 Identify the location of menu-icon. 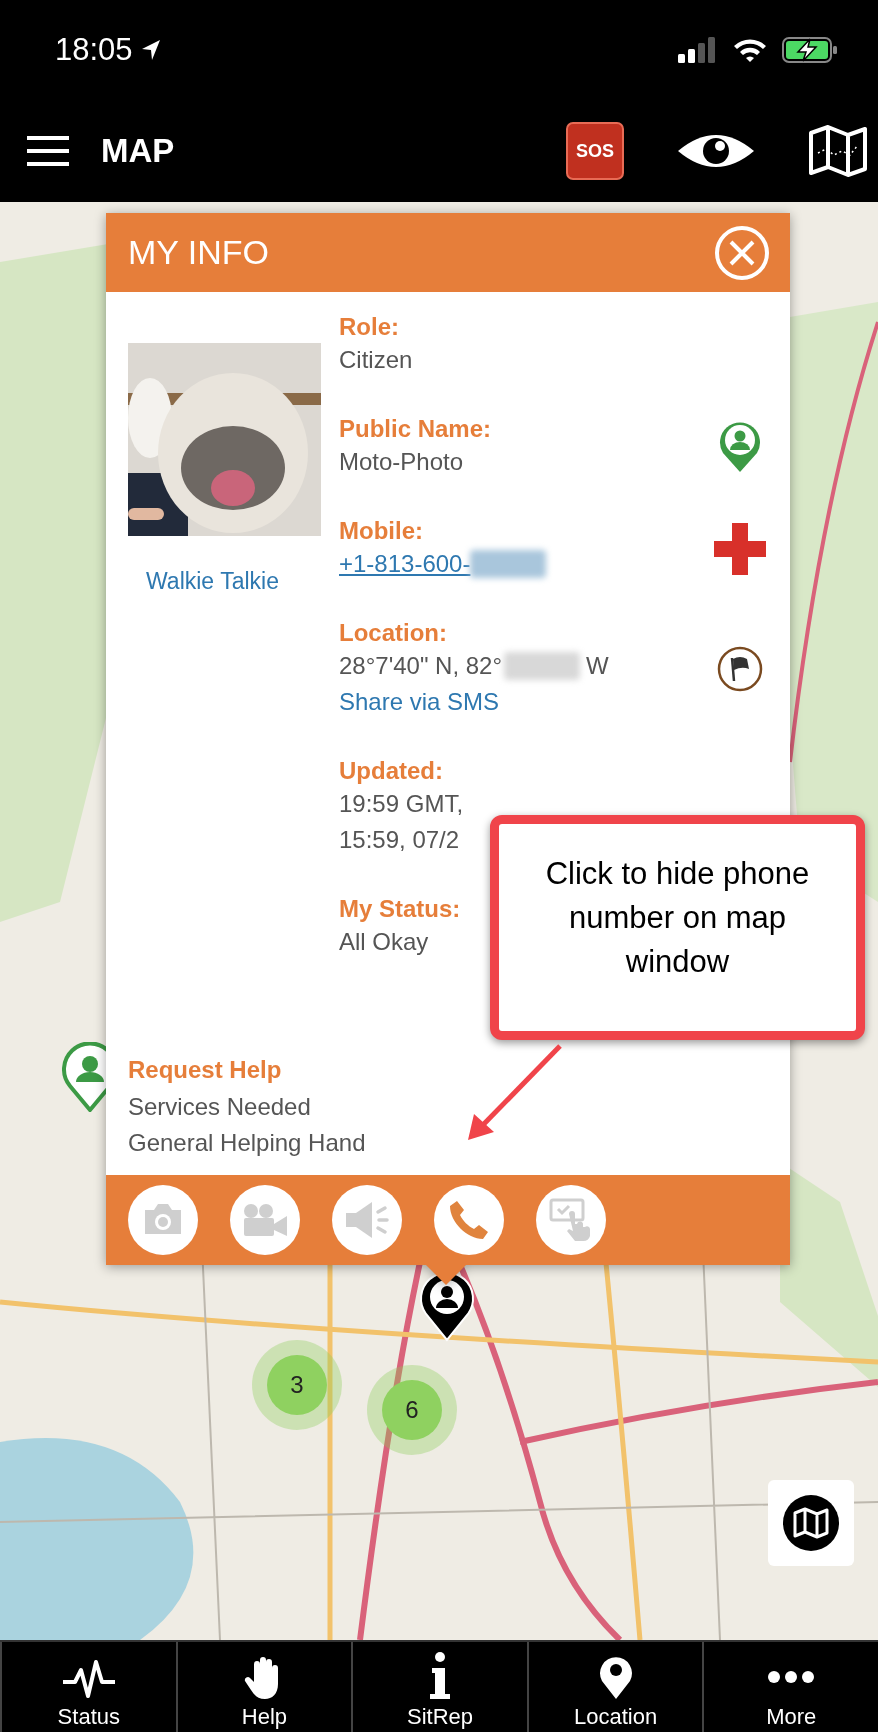
(48, 151).